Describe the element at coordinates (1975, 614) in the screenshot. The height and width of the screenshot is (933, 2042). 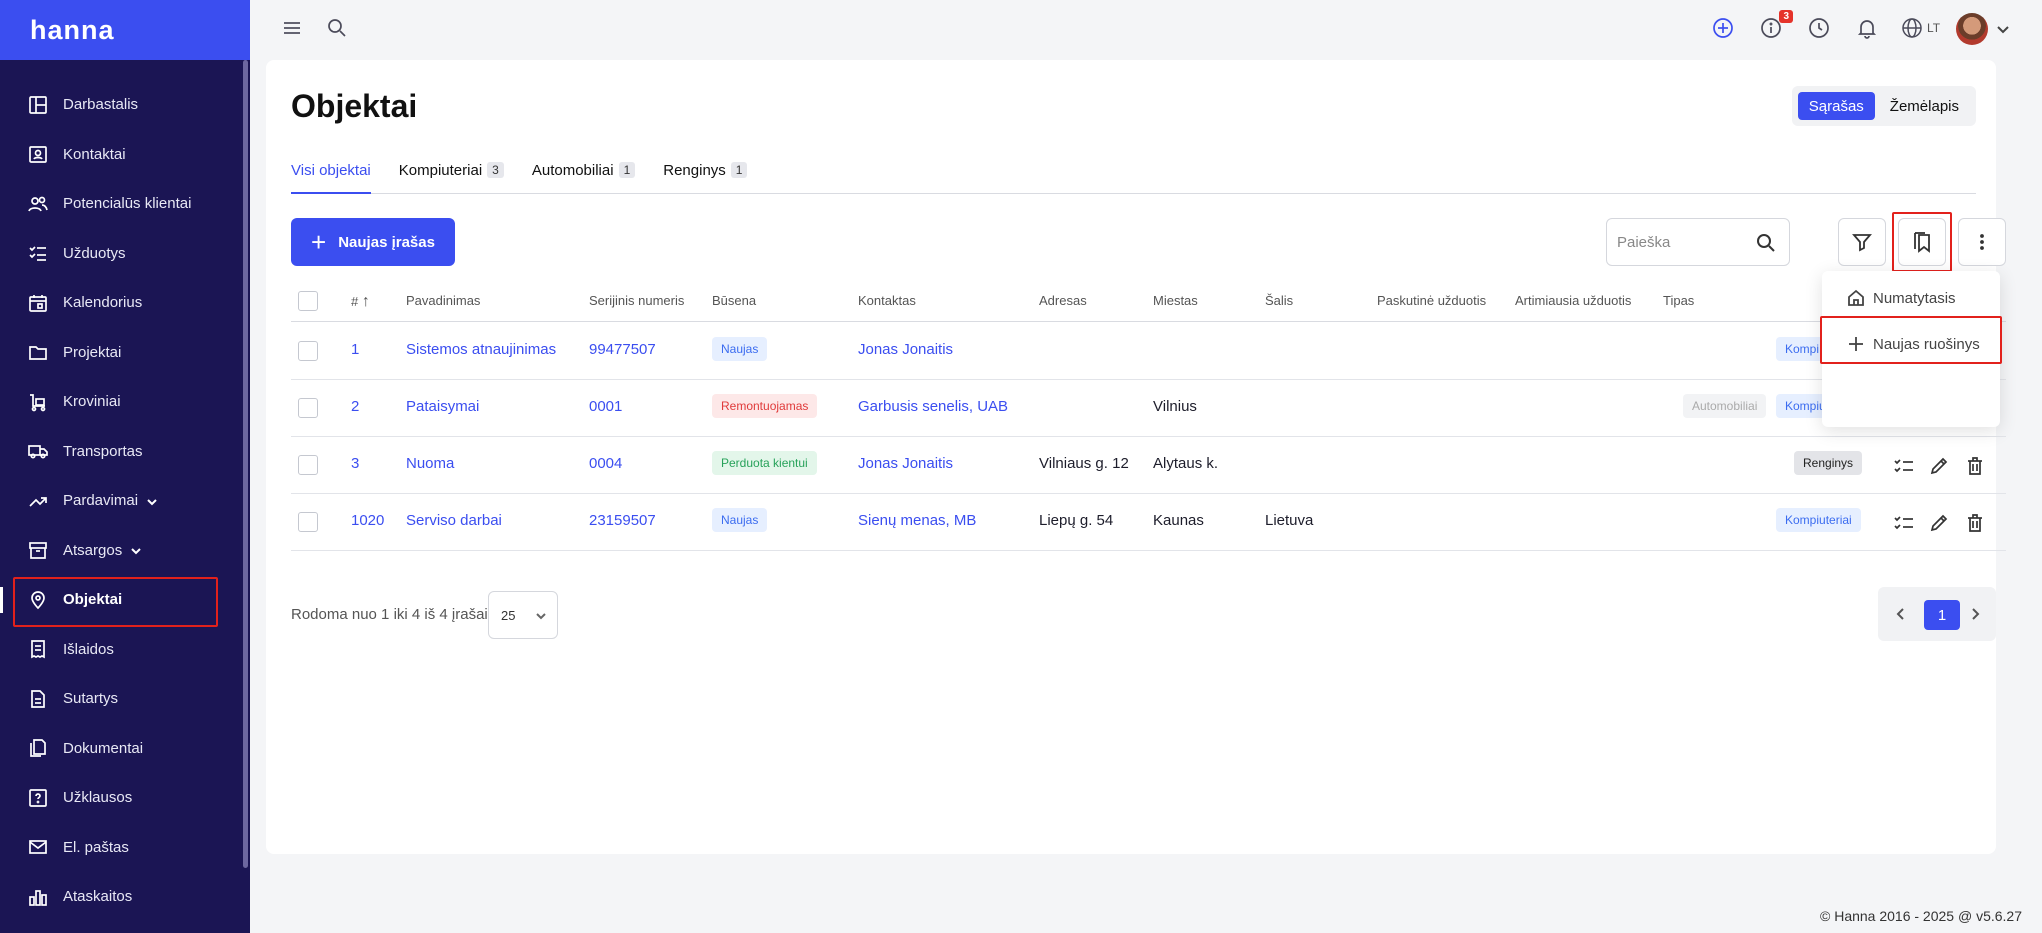
I see `next-page-button` at that location.